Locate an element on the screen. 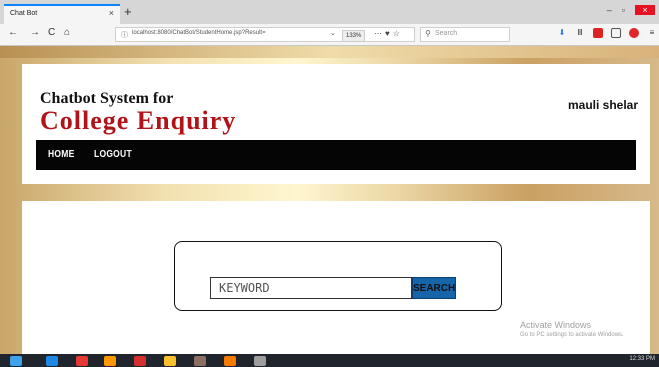 Image resolution: width=659 pixels, height=367 pixels. browser-search-placeholder: Search is located at coordinates (446, 33).